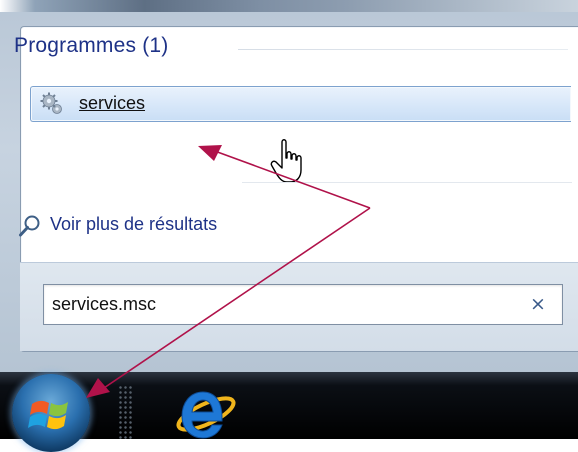 This screenshot has width=578, height=452. What do you see at coordinates (133, 224) in the screenshot?
I see `see-more-results-label: Voir plus de résultats` at bounding box center [133, 224].